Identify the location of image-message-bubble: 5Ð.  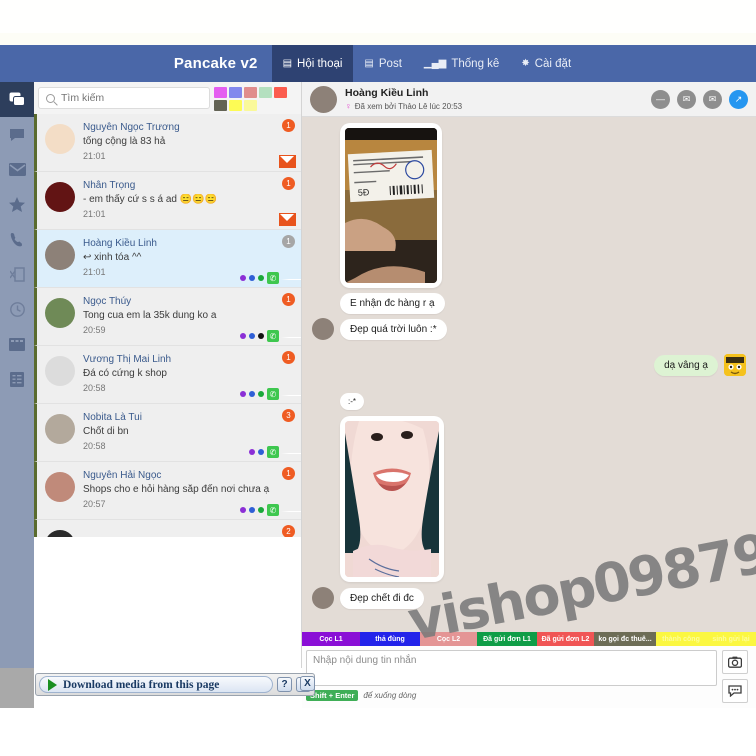
(391, 205).